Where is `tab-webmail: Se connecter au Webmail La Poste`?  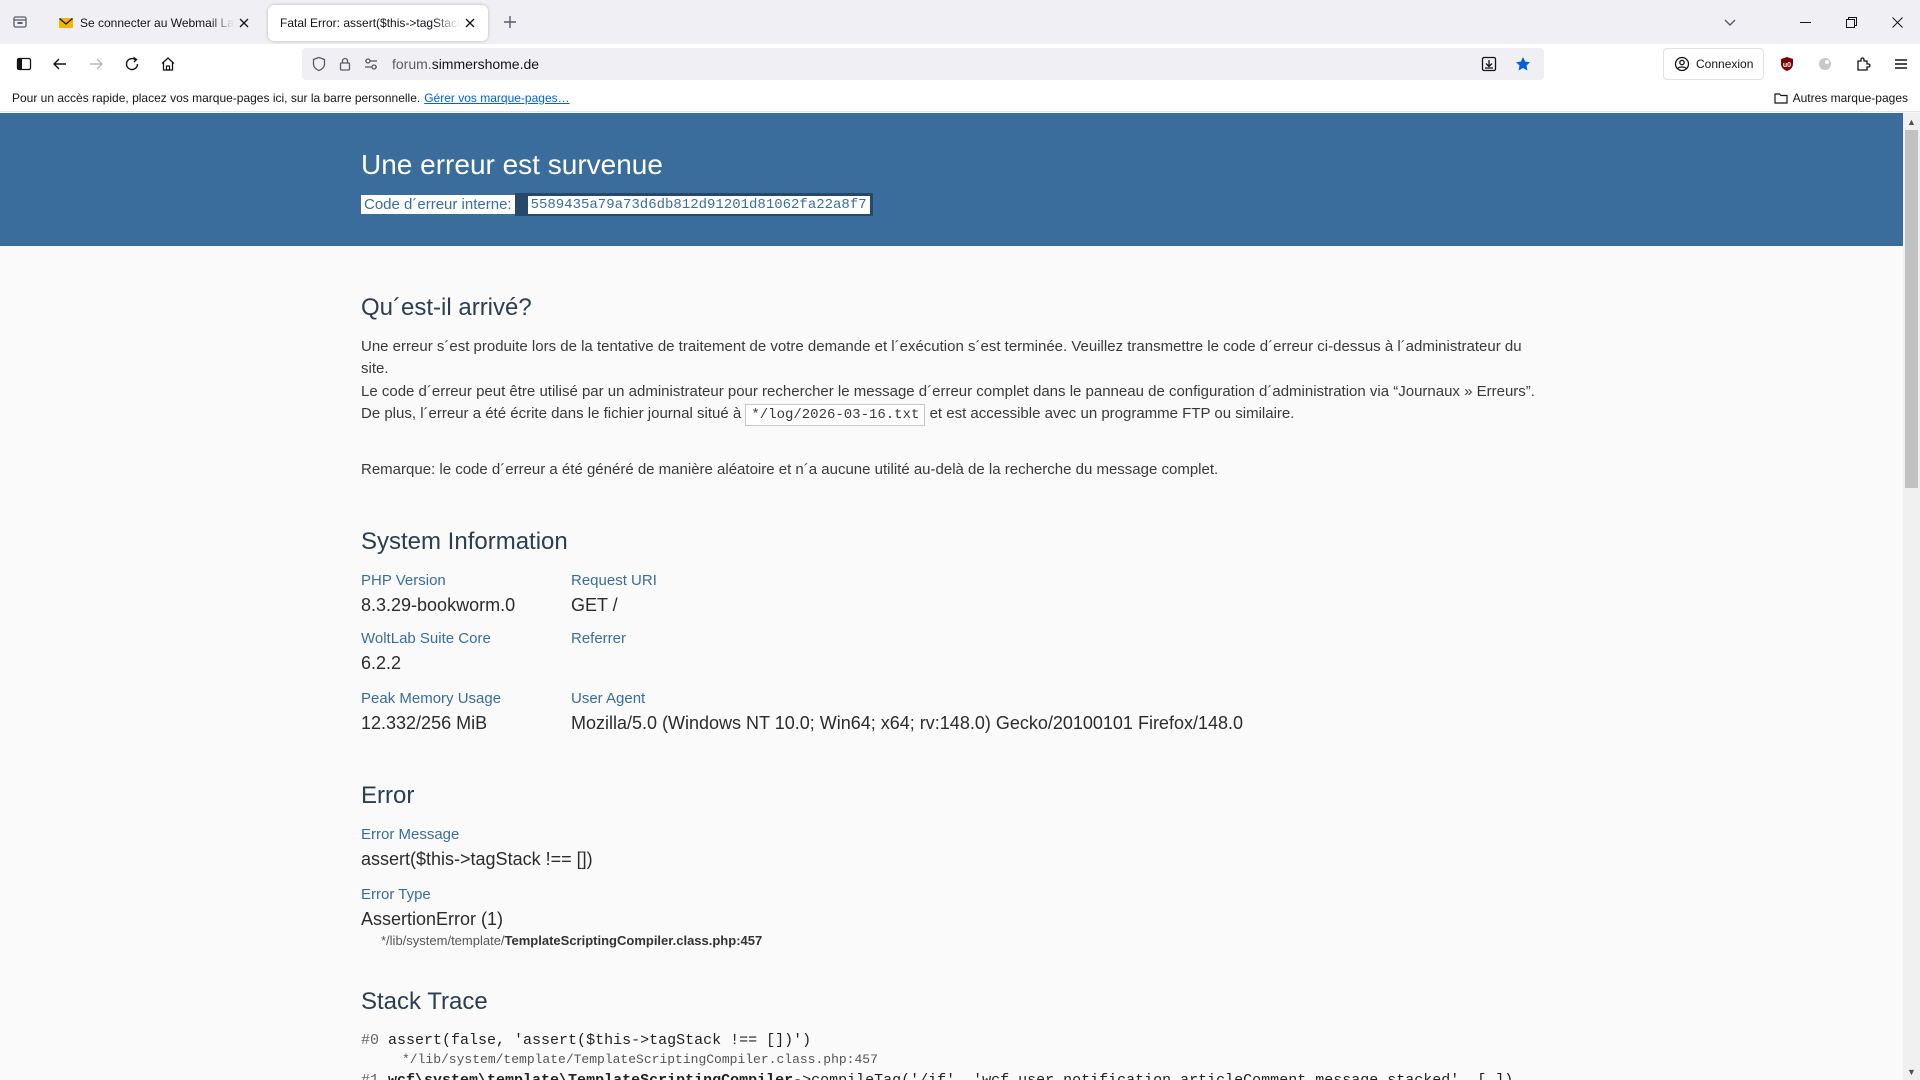 tab-webmail: Se connecter au Webmail La Poste is located at coordinates (154, 23).